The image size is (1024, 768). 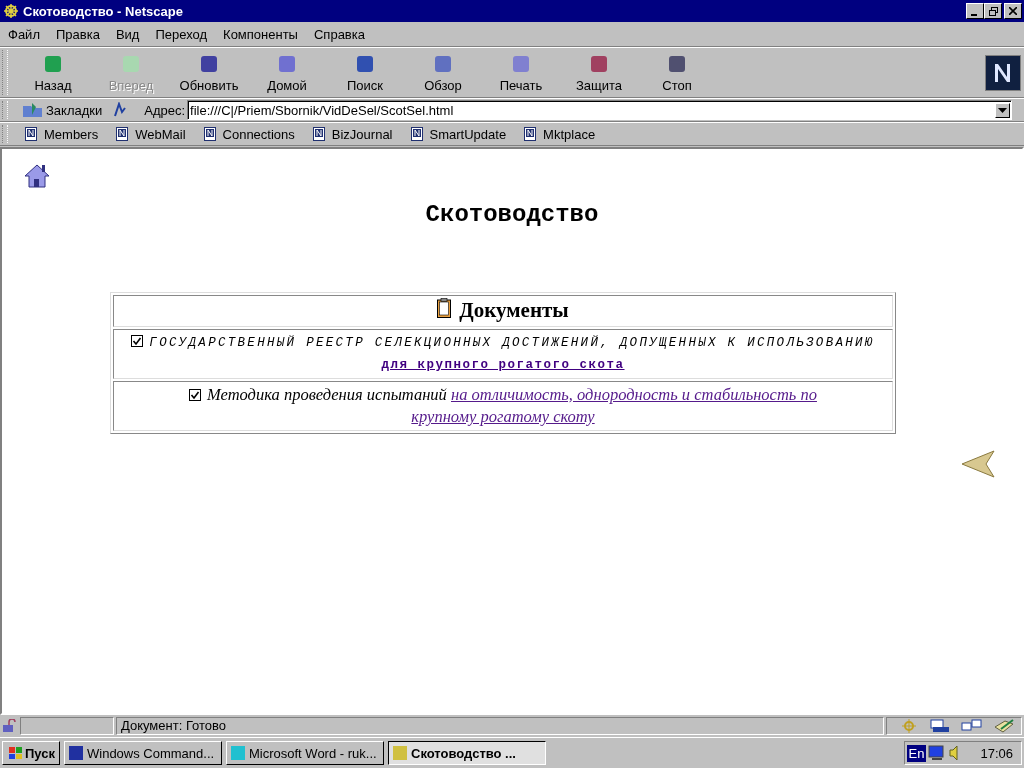 What do you see at coordinates (31, 753) in the screenshot?
I see `start-button: Пуск` at bounding box center [31, 753].